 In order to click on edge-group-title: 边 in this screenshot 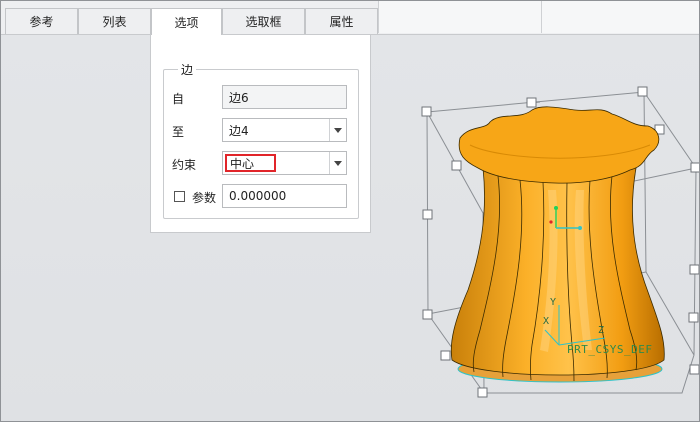, I will do `click(187, 69)`.